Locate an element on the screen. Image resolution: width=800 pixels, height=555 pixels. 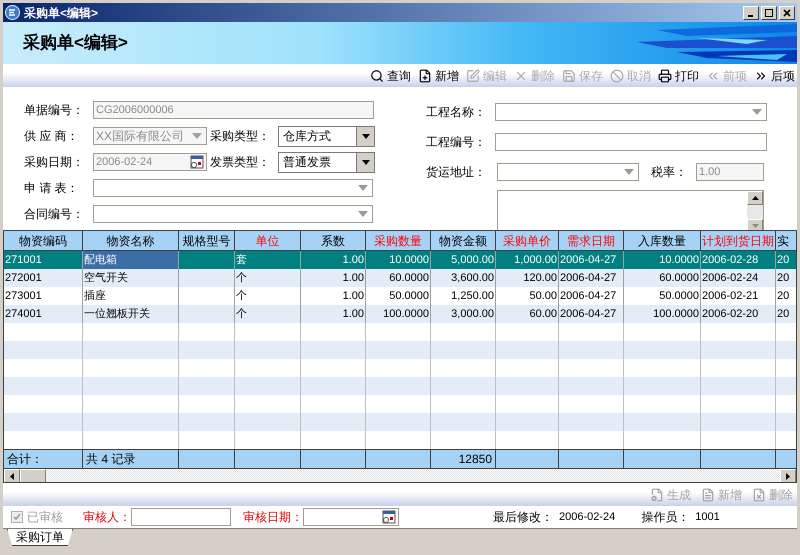
sheet-tab: 采购订单 is located at coordinates (40, 537).